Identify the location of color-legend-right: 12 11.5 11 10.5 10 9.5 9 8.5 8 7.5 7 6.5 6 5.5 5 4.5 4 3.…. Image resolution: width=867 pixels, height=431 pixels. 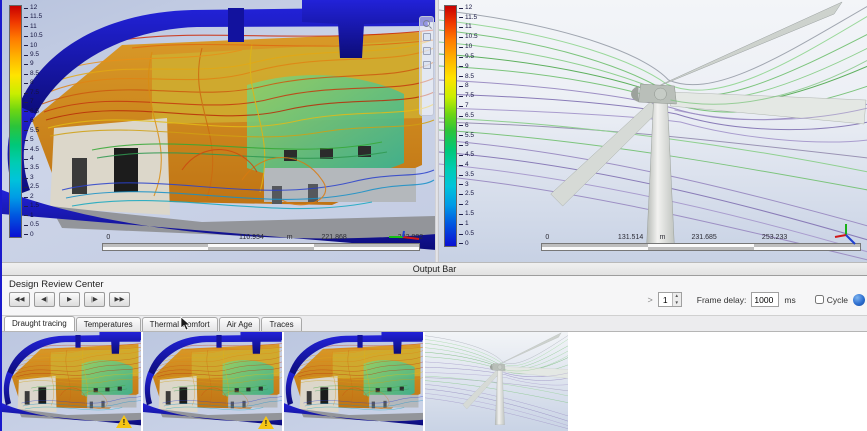
(460, 125).